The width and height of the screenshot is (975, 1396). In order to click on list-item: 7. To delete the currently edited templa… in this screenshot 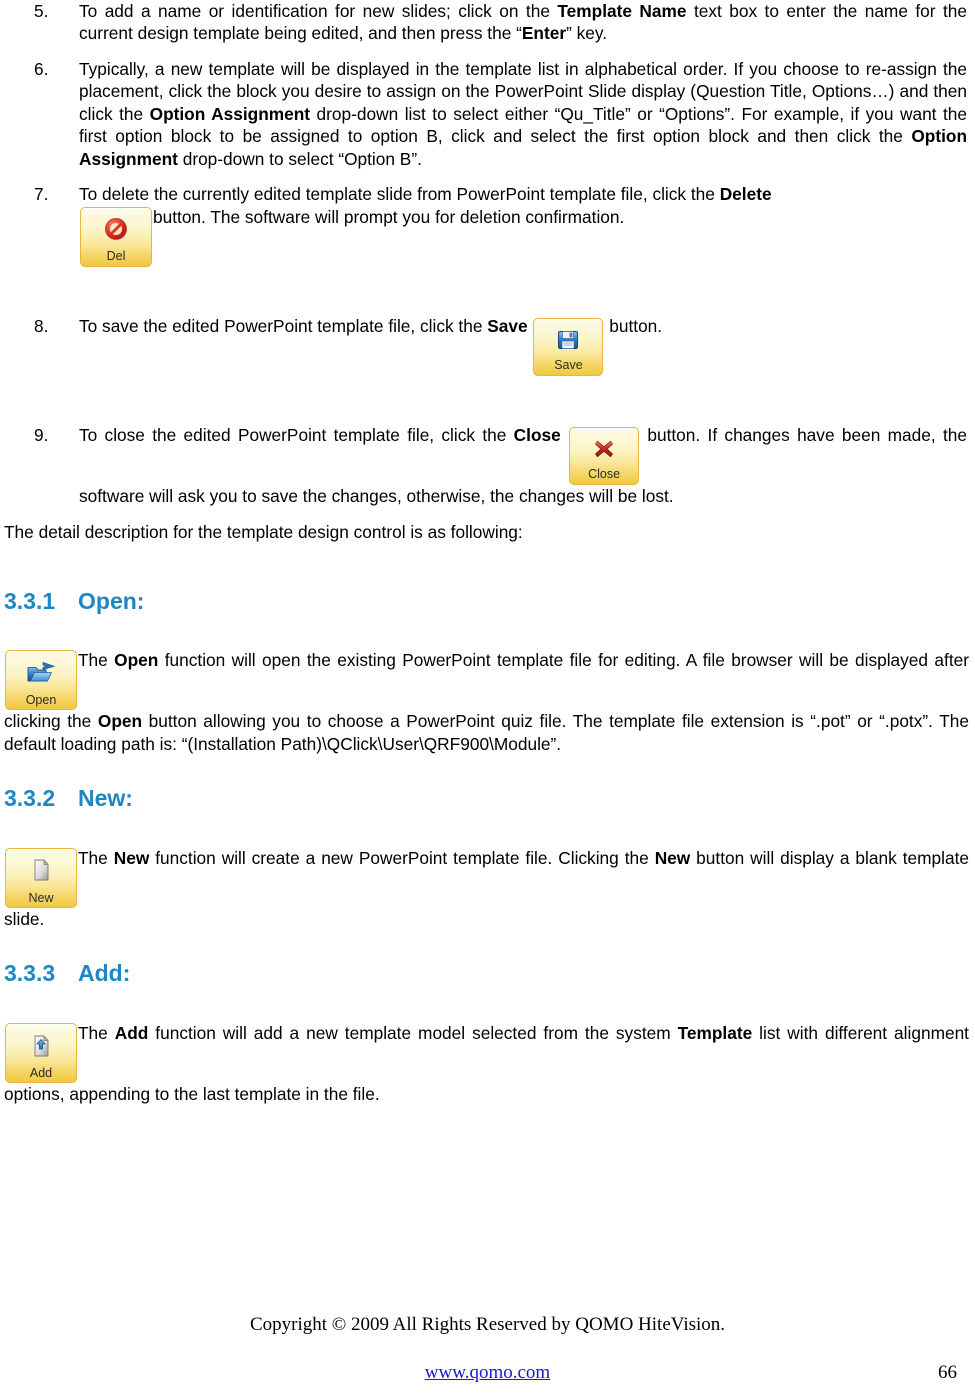, I will do `click(486, 225)`.